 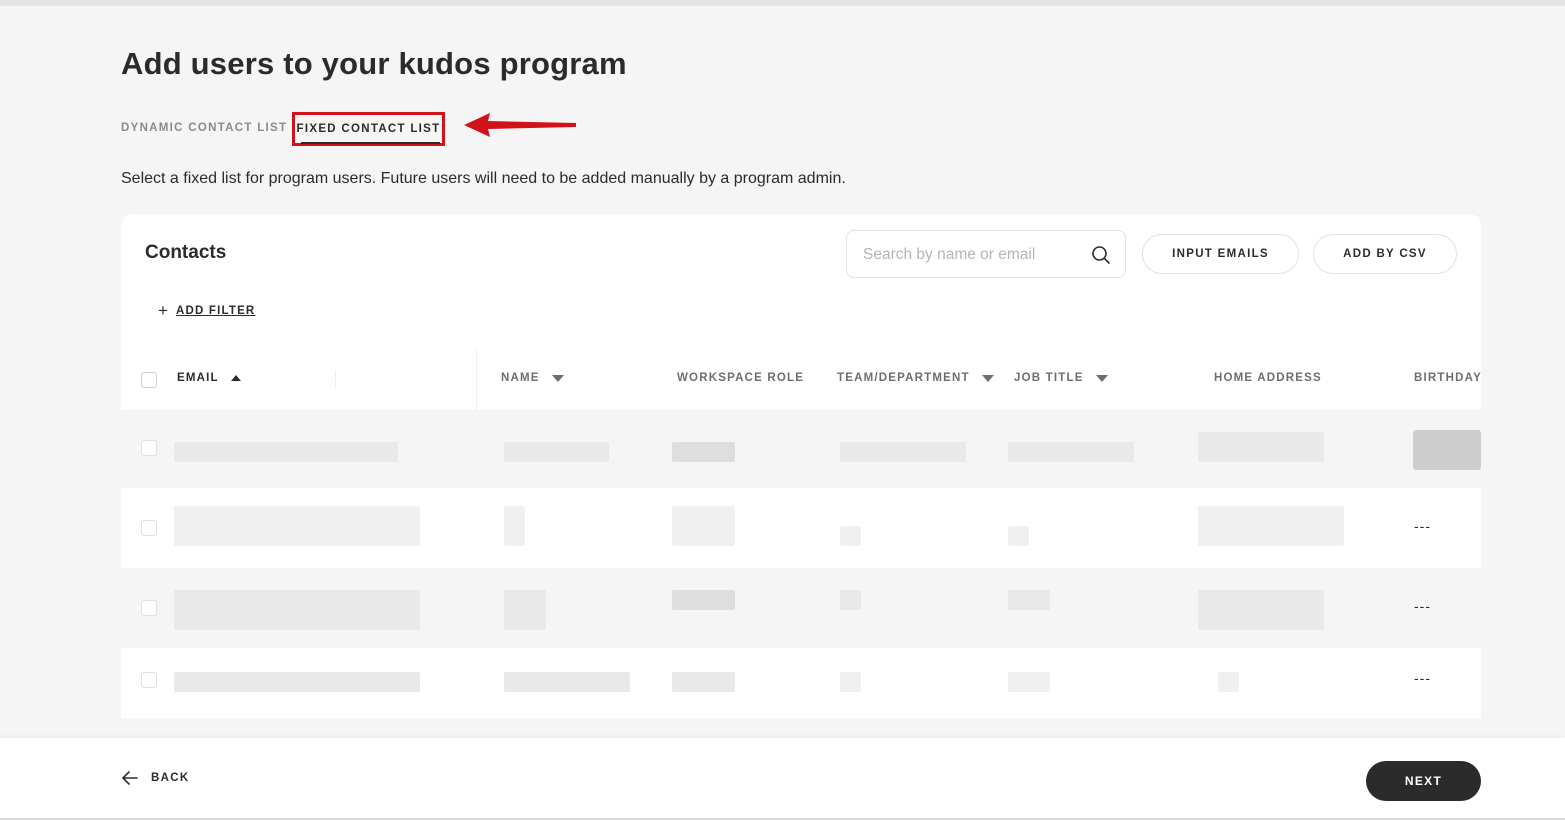 I want to click on add-filter-button: + ADD FILTER, so click(x=206, y=311).